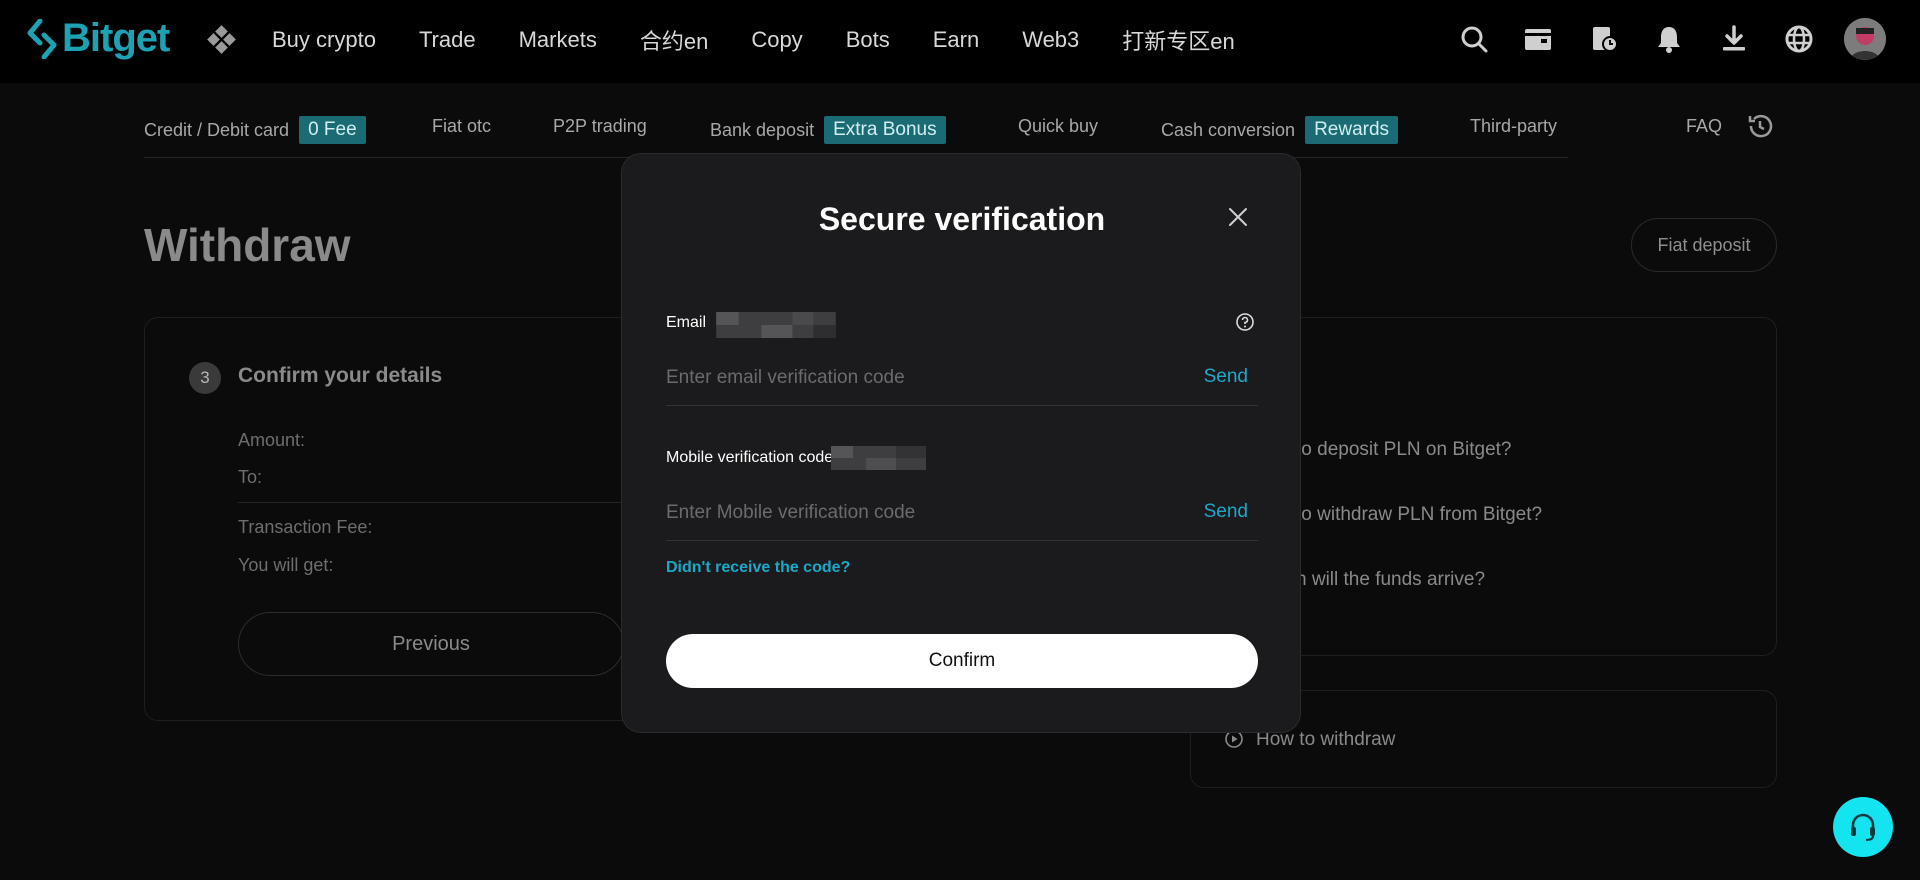  I want to click on wallet-icon, so click(1538, 39).